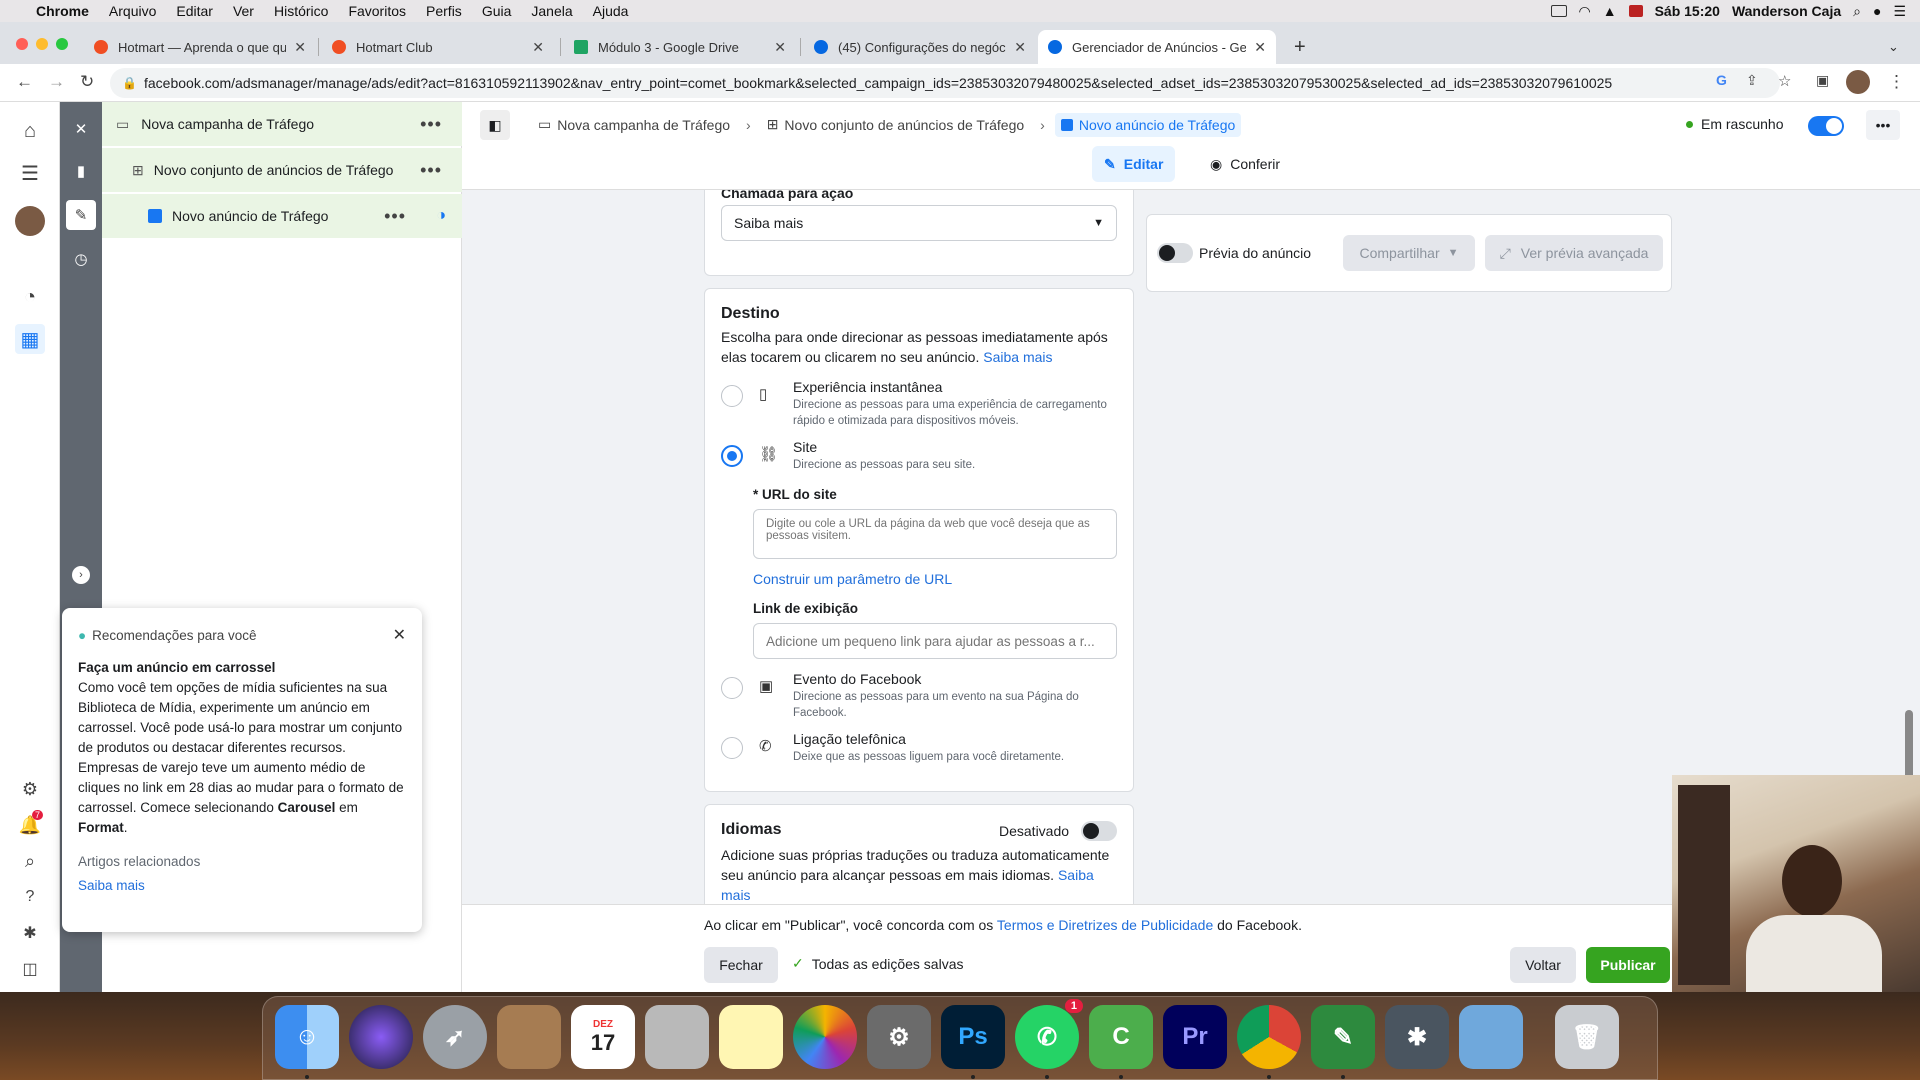 This screenshot has height=1080, width=1920. What do you see at coordinates (307, 1037) in the screenshot?
I see `finder-icon: ☺` at bounding box center [307, 1037].